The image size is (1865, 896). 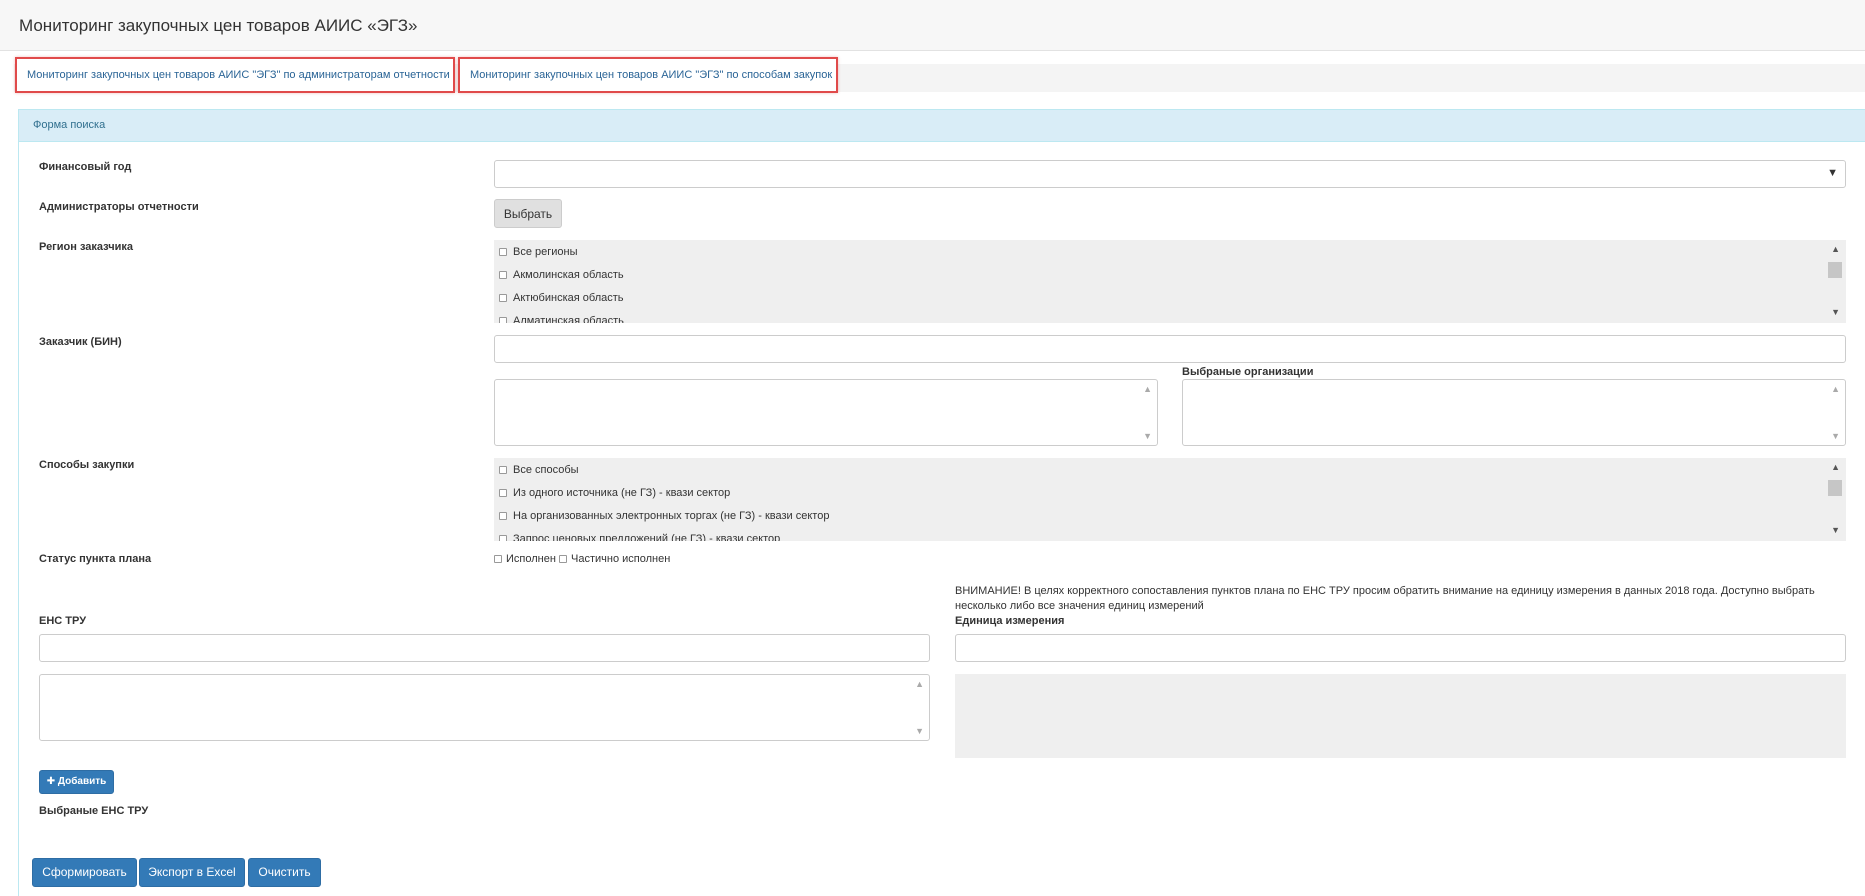 What do you see at coordinates (82, 781) in the screenshot?
I see `add-ens-button-label: Добавить` at bounding box center [82, 781].